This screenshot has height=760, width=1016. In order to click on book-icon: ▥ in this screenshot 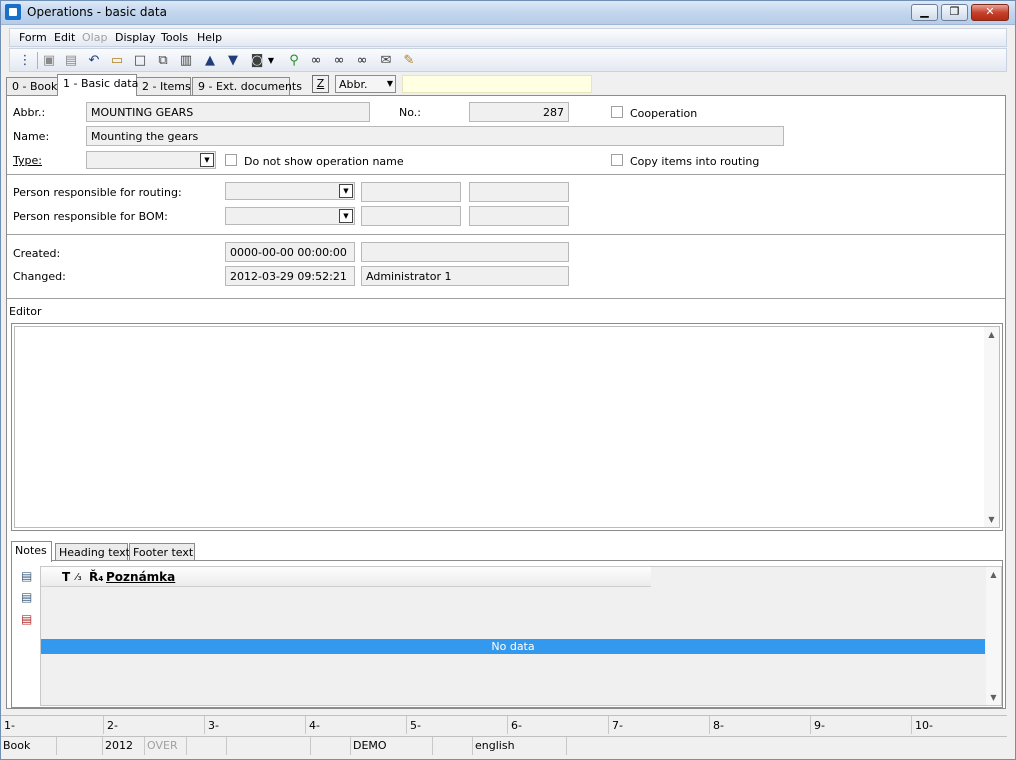, I will do `click(186, 61)`.